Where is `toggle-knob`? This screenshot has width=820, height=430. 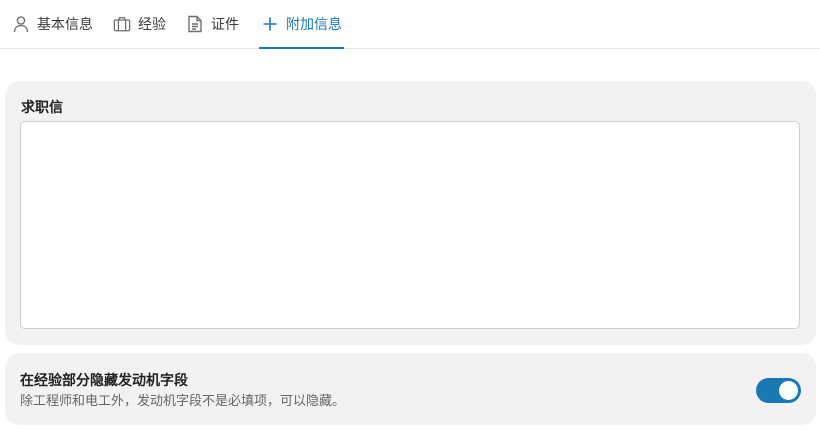 toggle-knob is located at coordinates (788, 390).